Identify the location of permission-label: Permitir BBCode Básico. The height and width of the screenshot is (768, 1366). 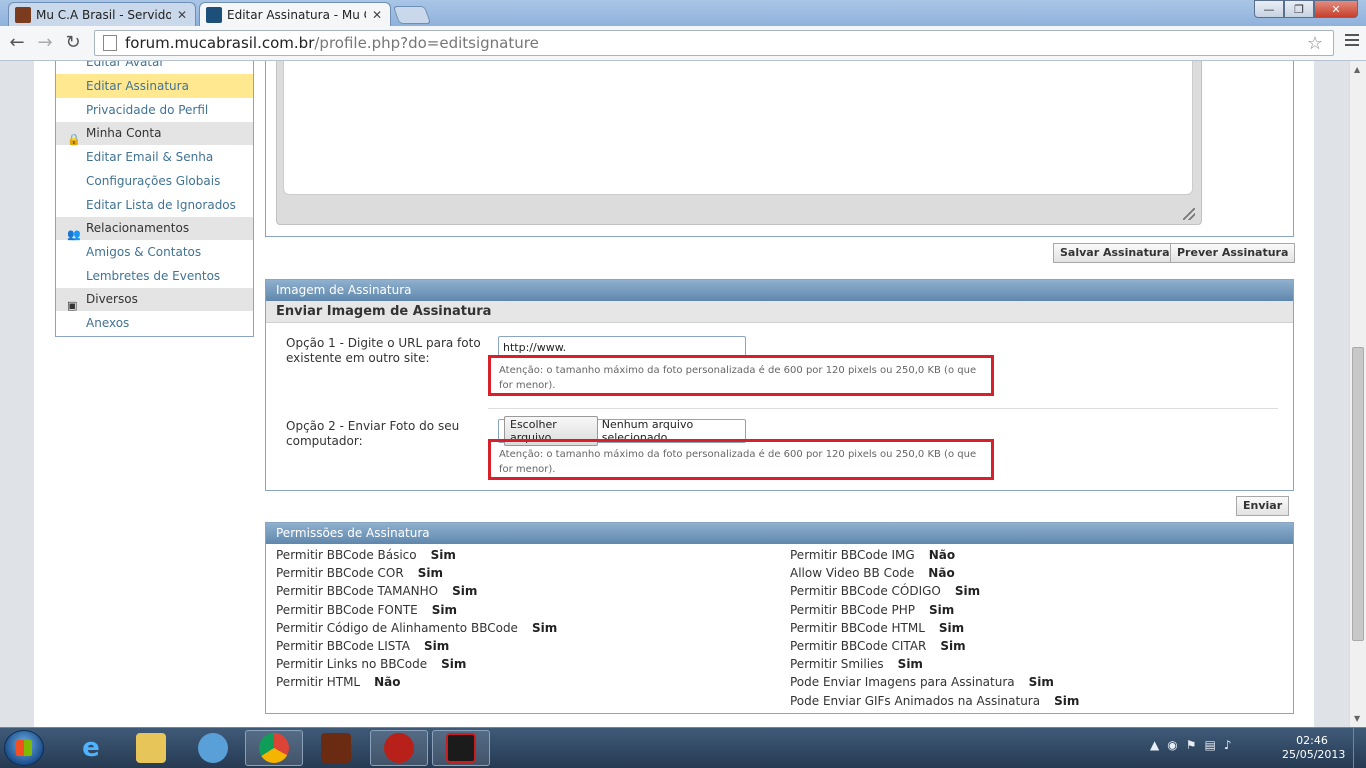
(346, 555).